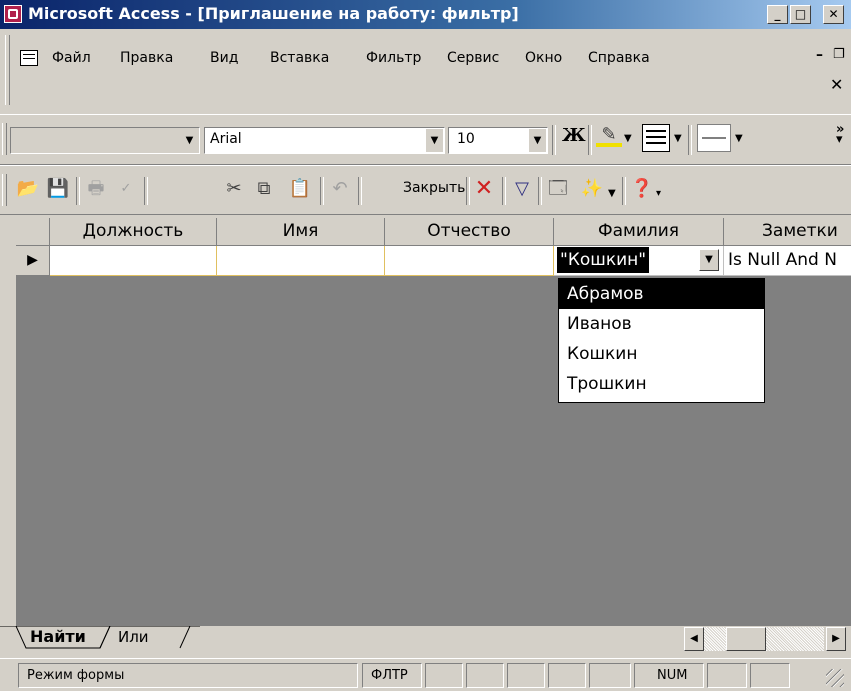  Describe the element at coordinates (434, 188) in the screenshot. I see `close-filter-button: Закрыть` at that location.